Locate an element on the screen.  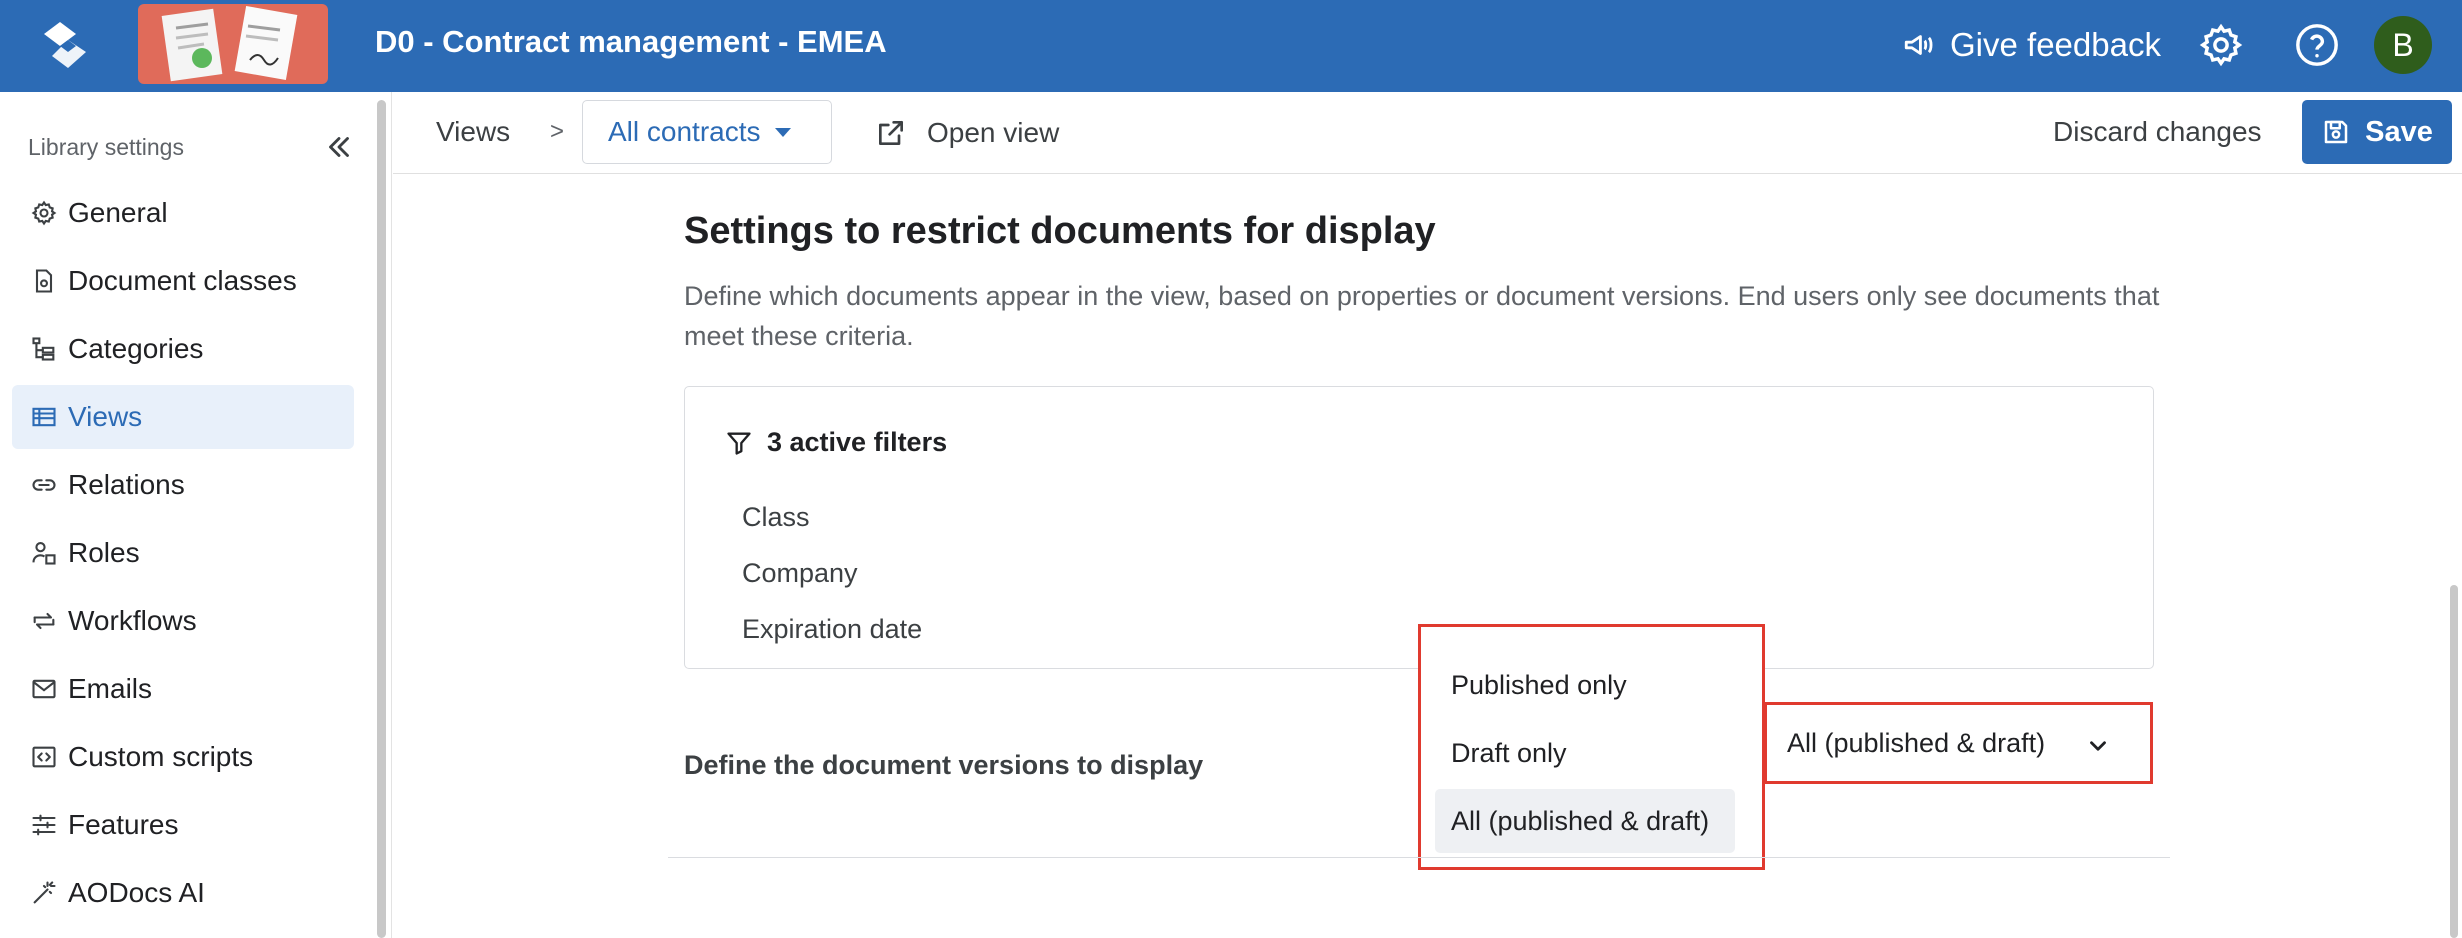
categories-icon is located at coordinates (43, 349).